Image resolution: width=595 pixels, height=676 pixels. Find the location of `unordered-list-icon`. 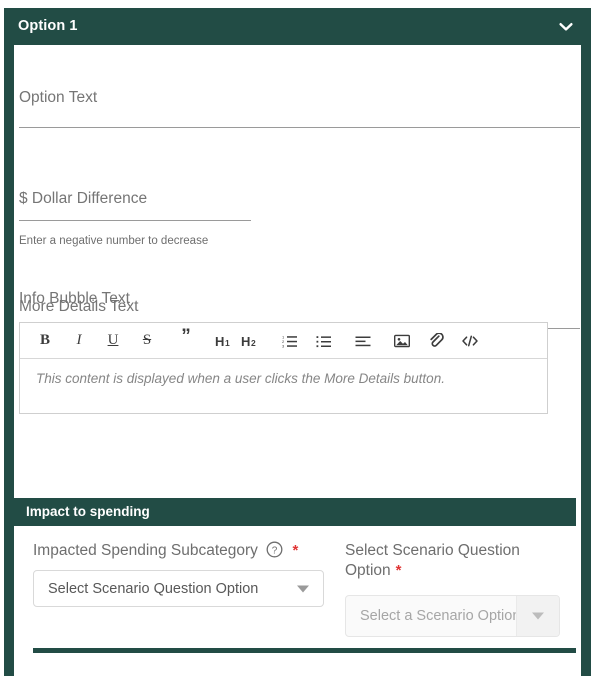

unordered-list-icon is located at coordinates (324, 341).